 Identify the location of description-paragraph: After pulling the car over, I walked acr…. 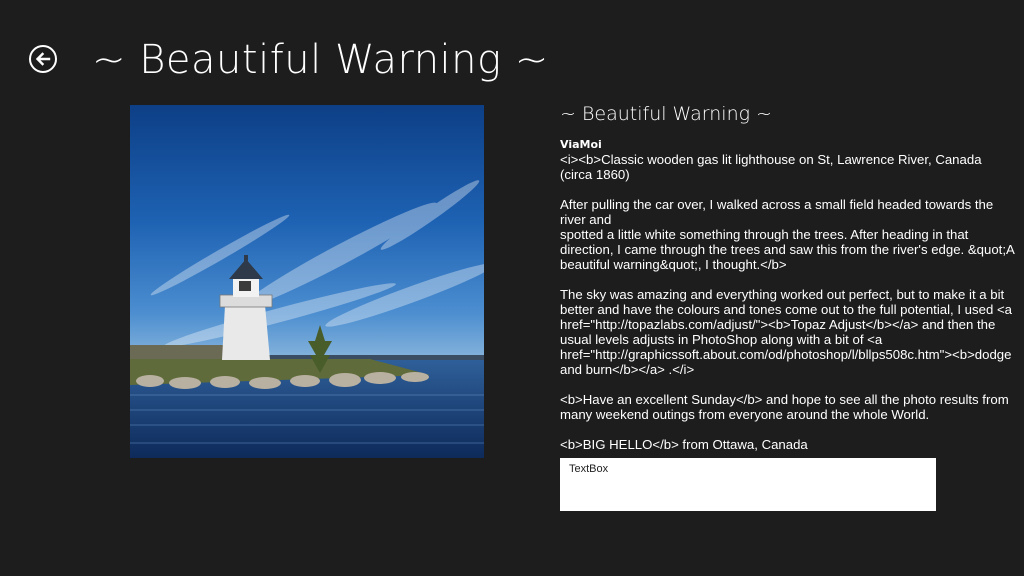
(787, 234).